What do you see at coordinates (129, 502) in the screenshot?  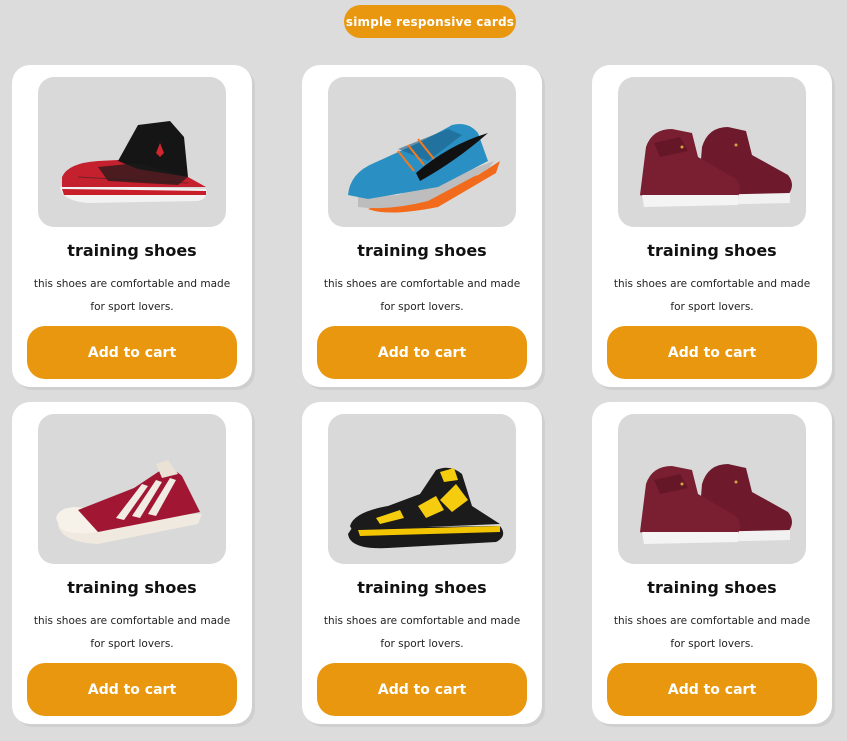 I see `red-white-stripe-sneaker-icon` at bounding box center [129, 502].